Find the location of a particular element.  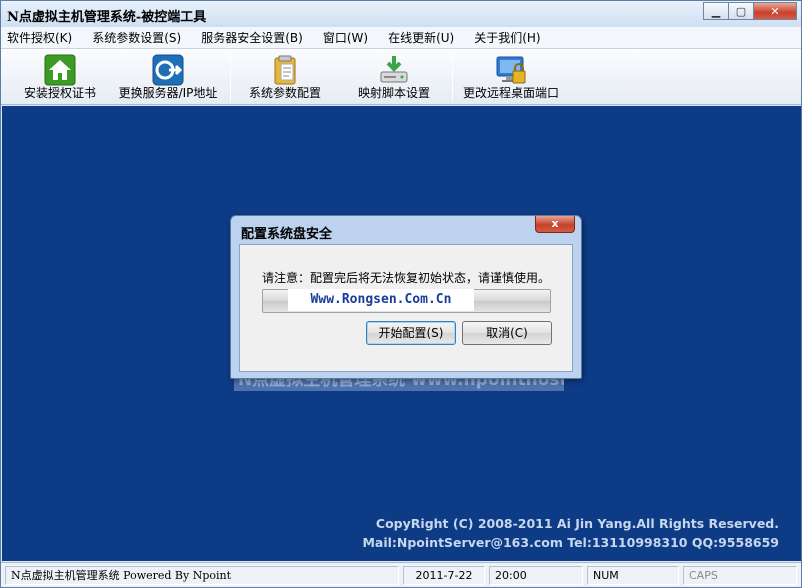

status-num: NUM is located at coordinates (633, 575).